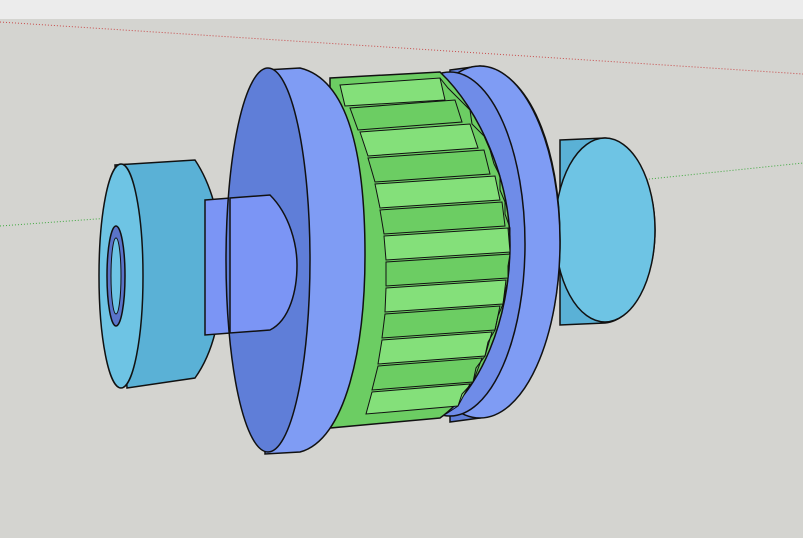 This screenshot has height=538, width=803. Describe the element at coordinates (721, 171) in the screenshot. I see `green-axis-line-right` at that location.